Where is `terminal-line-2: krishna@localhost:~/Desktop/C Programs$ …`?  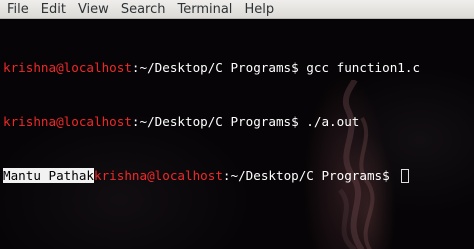 terminal-line-2: krishna@localhost:~/Desktop/C Programs$ … is located at coordinates (211, 122).